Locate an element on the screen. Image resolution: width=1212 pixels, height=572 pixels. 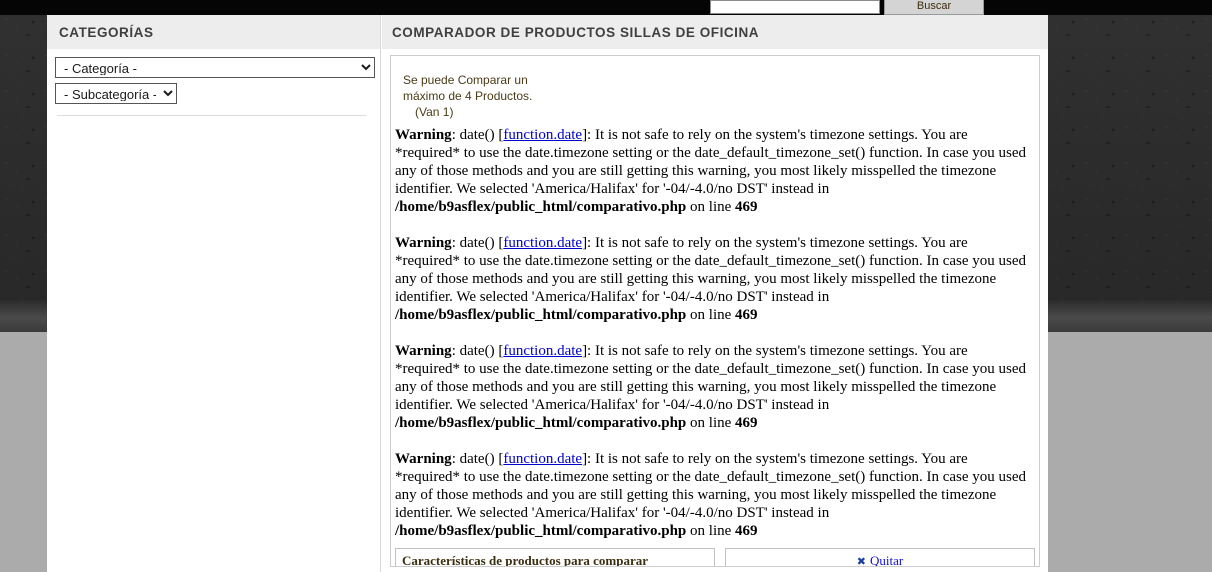
notice-line-1: Se puede Comparar un is located at coordinates (465, 80).